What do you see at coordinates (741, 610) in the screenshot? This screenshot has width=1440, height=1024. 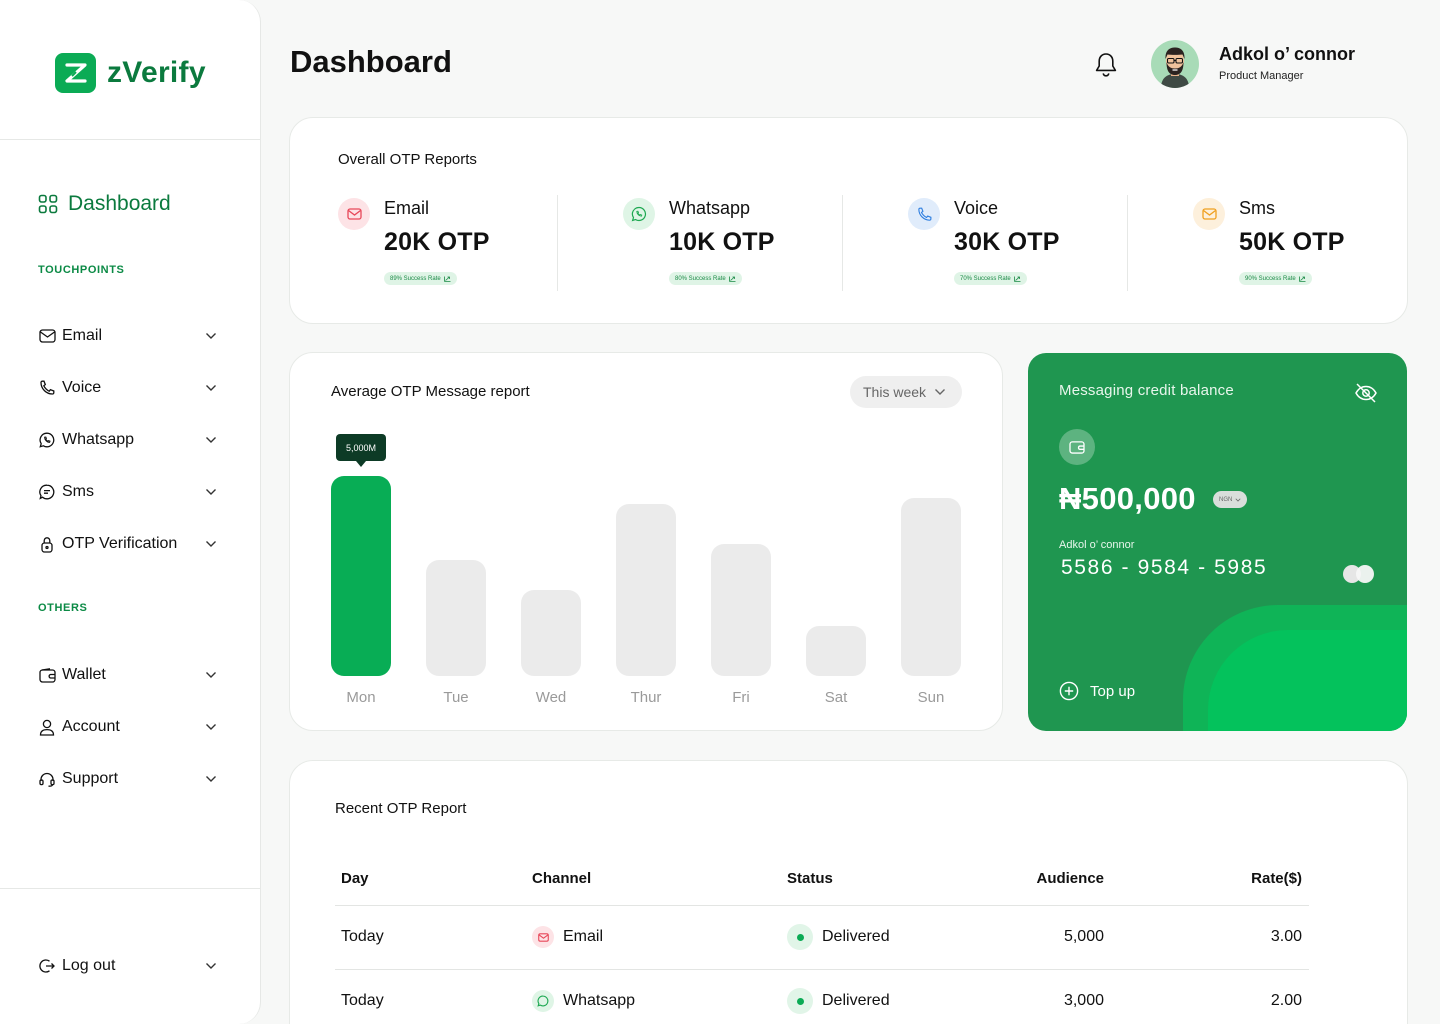 I see `bar-fri` at bounding box center [741, 610].